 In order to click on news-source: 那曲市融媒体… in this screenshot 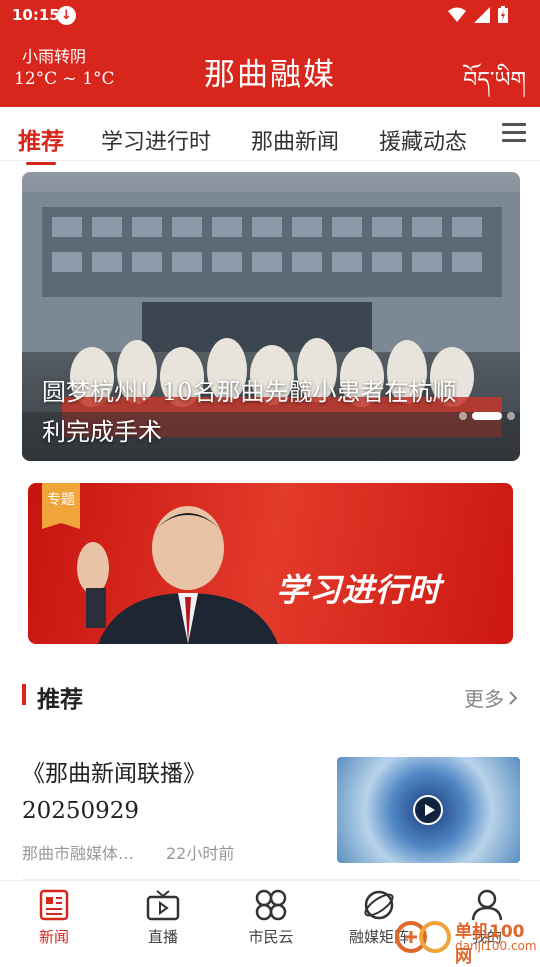, I will do `click(78, 853)`.